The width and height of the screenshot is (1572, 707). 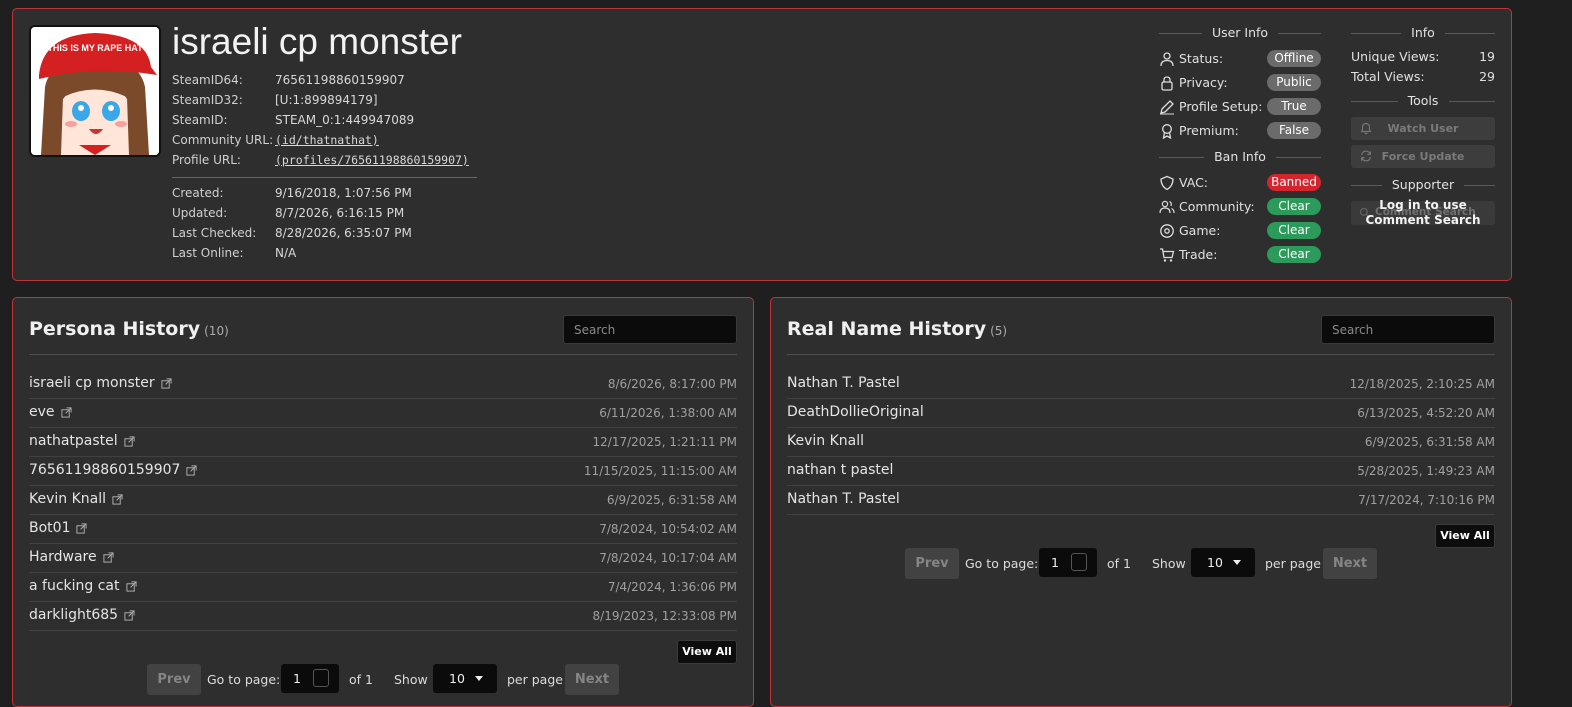 I want to click on unique-views-label: Unique Views:, so click(x=1395, y=56).